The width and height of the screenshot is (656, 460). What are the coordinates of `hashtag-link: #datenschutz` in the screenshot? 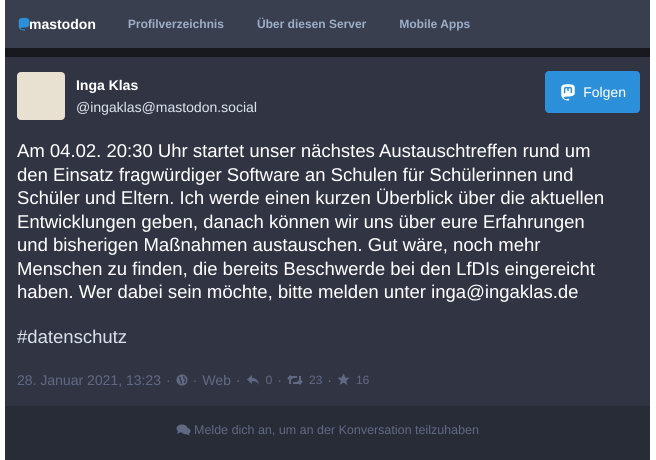 It's located at (72, 337).